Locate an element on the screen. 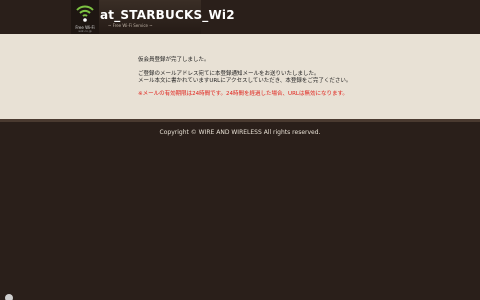 This screenshot has width=480, height=300. email-sent-text: ご登録のメールアドレス宛てに本登録通知メールをお送りいたしました。 is located at coordinates (229, 74).